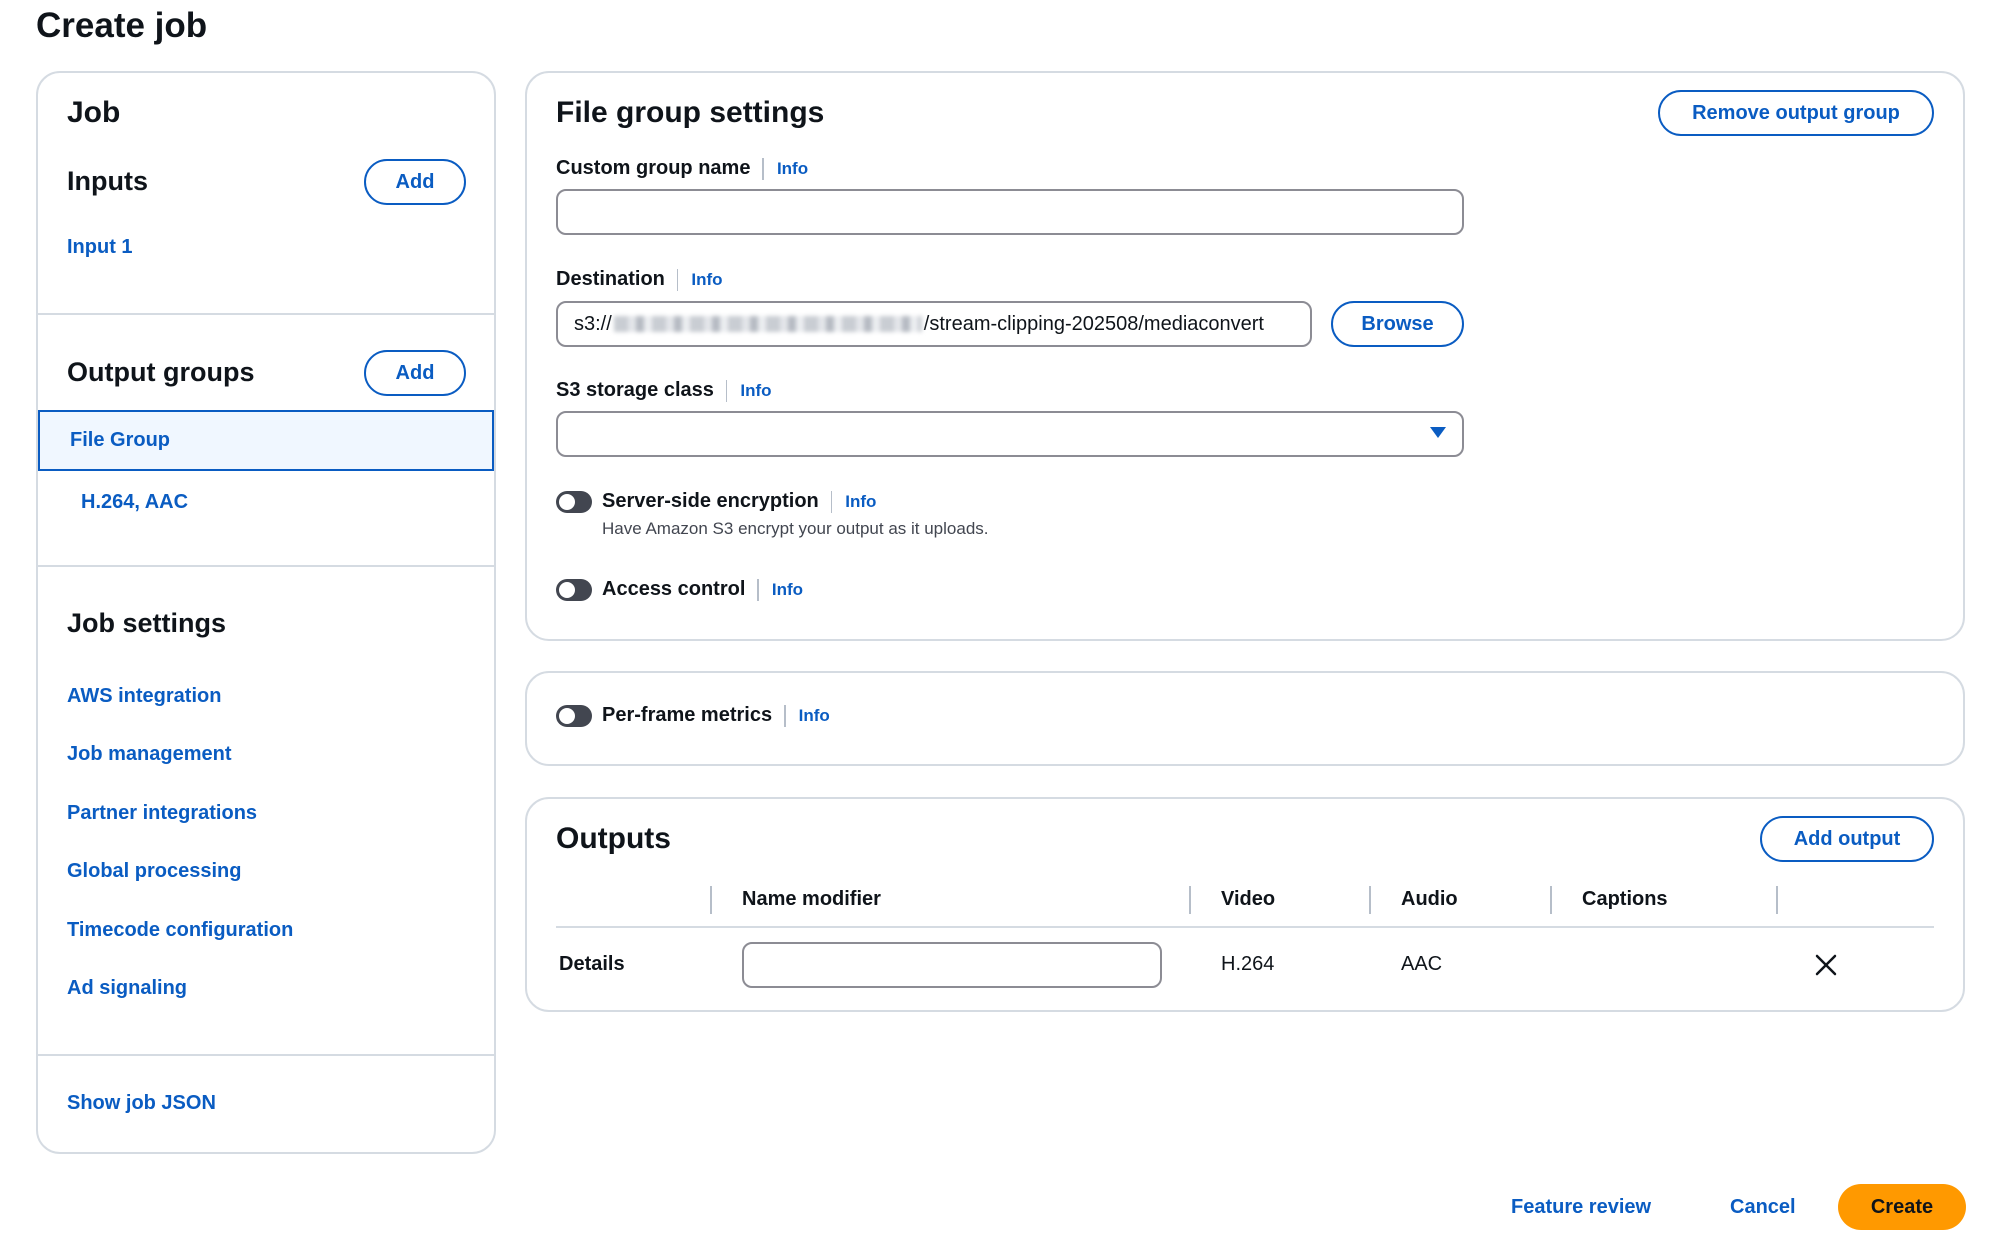 The image size is (2000, 1246). Describe the element at coordinates (149, 754) in the screenshot. I see `nav-item-job-management: Job management` at that location.